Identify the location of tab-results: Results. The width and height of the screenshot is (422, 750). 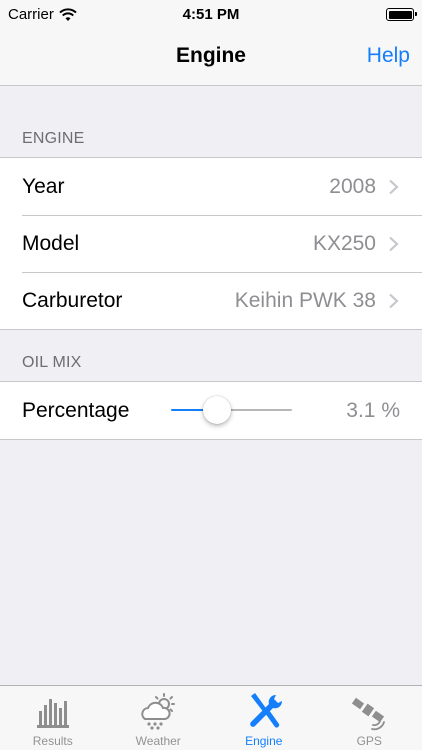
(53, 718).